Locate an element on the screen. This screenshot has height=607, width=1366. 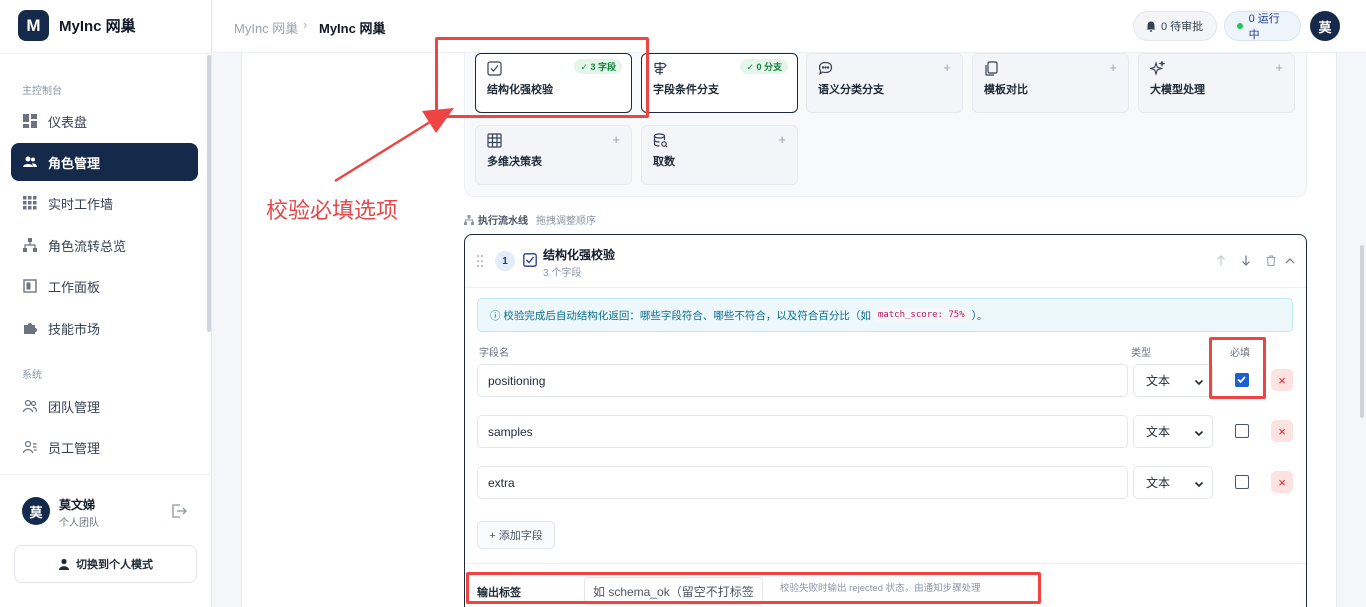
field-name-input: positioning is located at coordinates (802, 380).